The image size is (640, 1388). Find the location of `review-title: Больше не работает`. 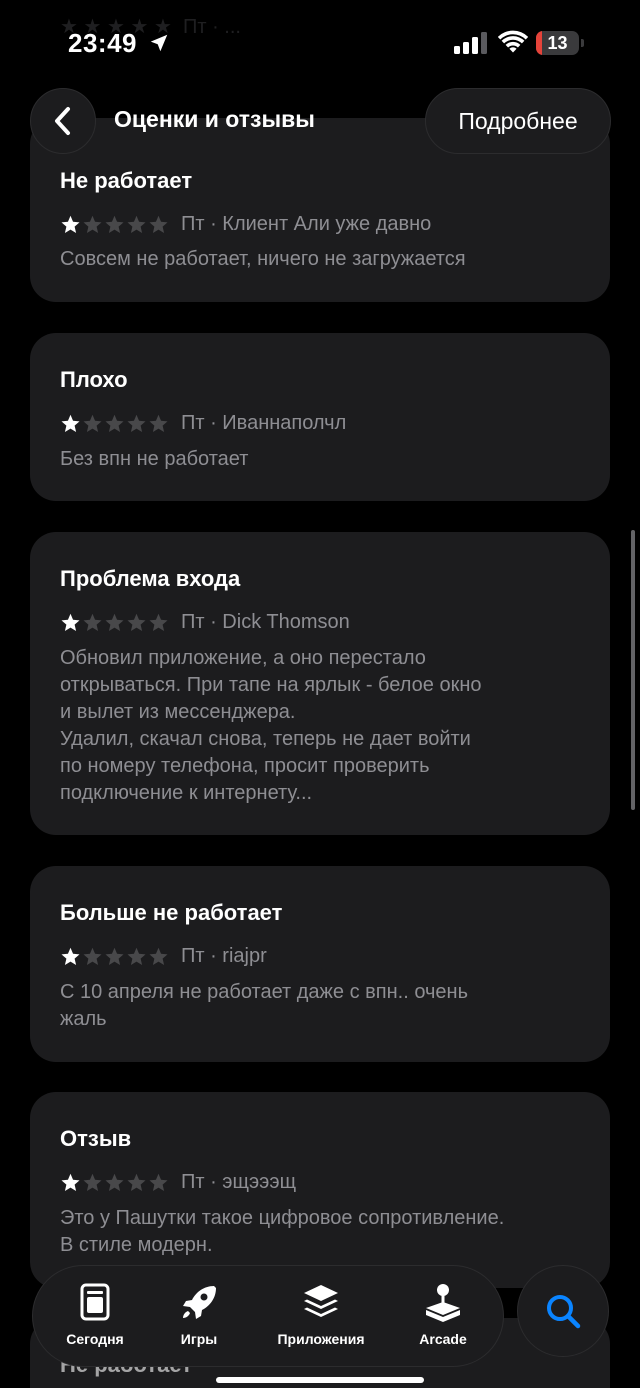

review-title: Больше не работает is located at coordinates (171, 912).